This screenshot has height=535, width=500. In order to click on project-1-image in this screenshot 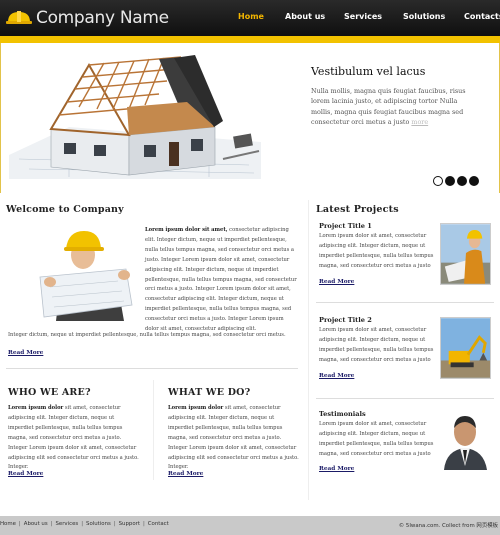, I will do `click(465, 254)`.